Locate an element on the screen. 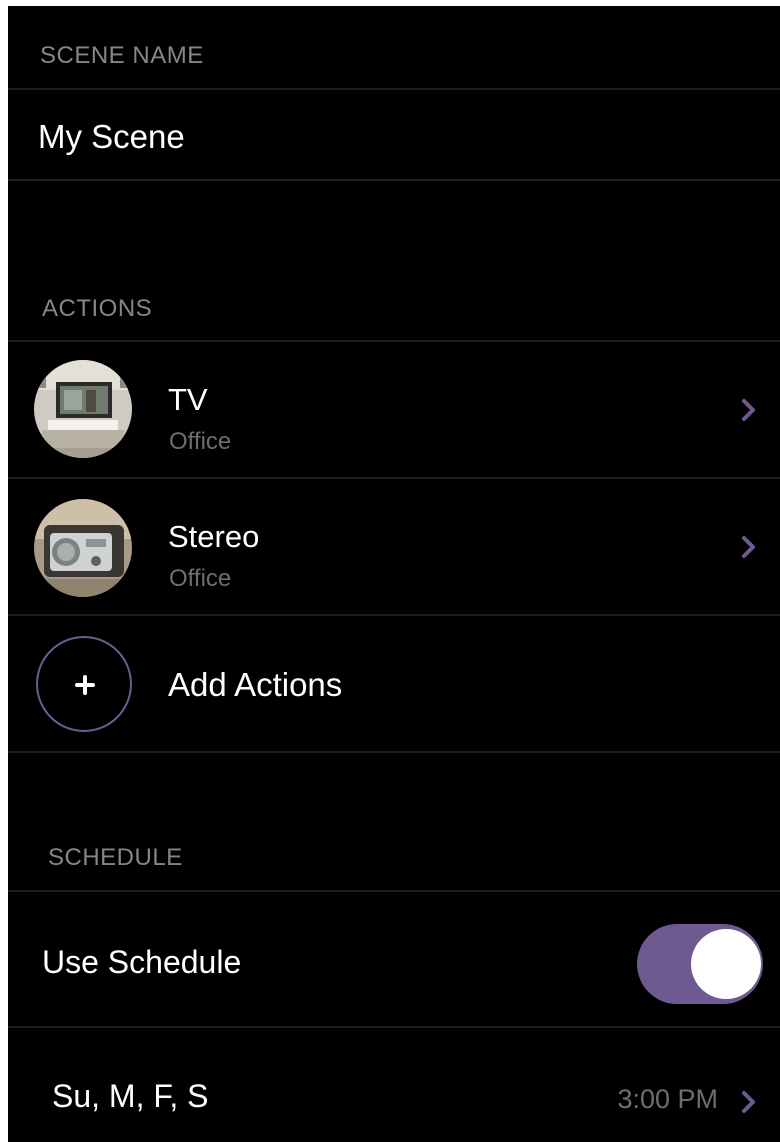 The width and height of the screenshot is (780, 1142). action-title: TV is located at coordinates (188, 399).